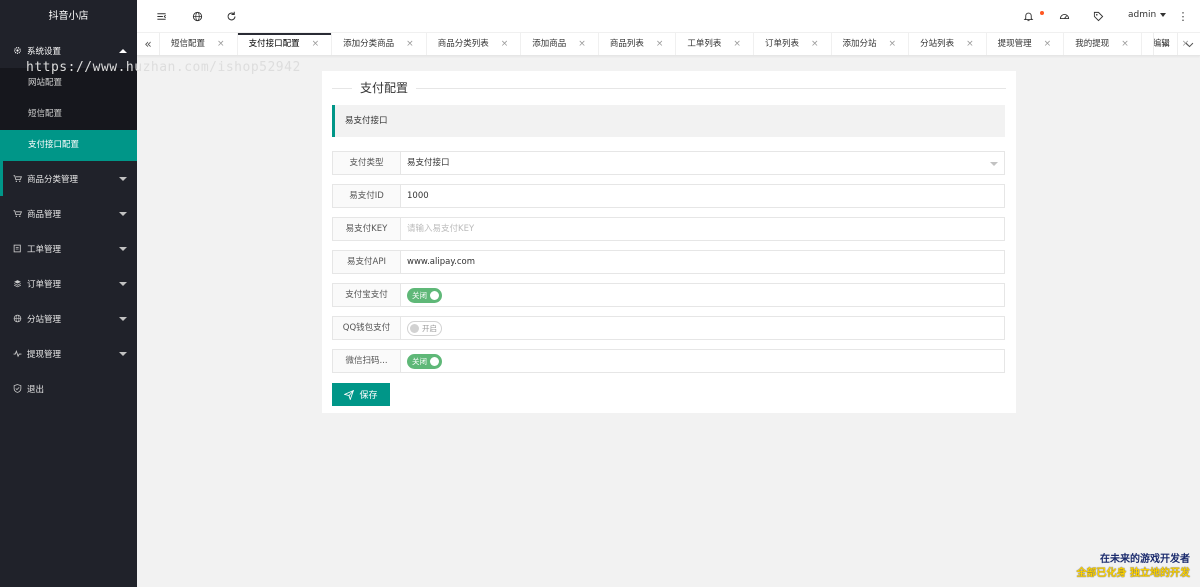 The width and height of the screenshot is (1200, 587). I want to click on tab-item: 工单列表 ×, so click(715, 44).